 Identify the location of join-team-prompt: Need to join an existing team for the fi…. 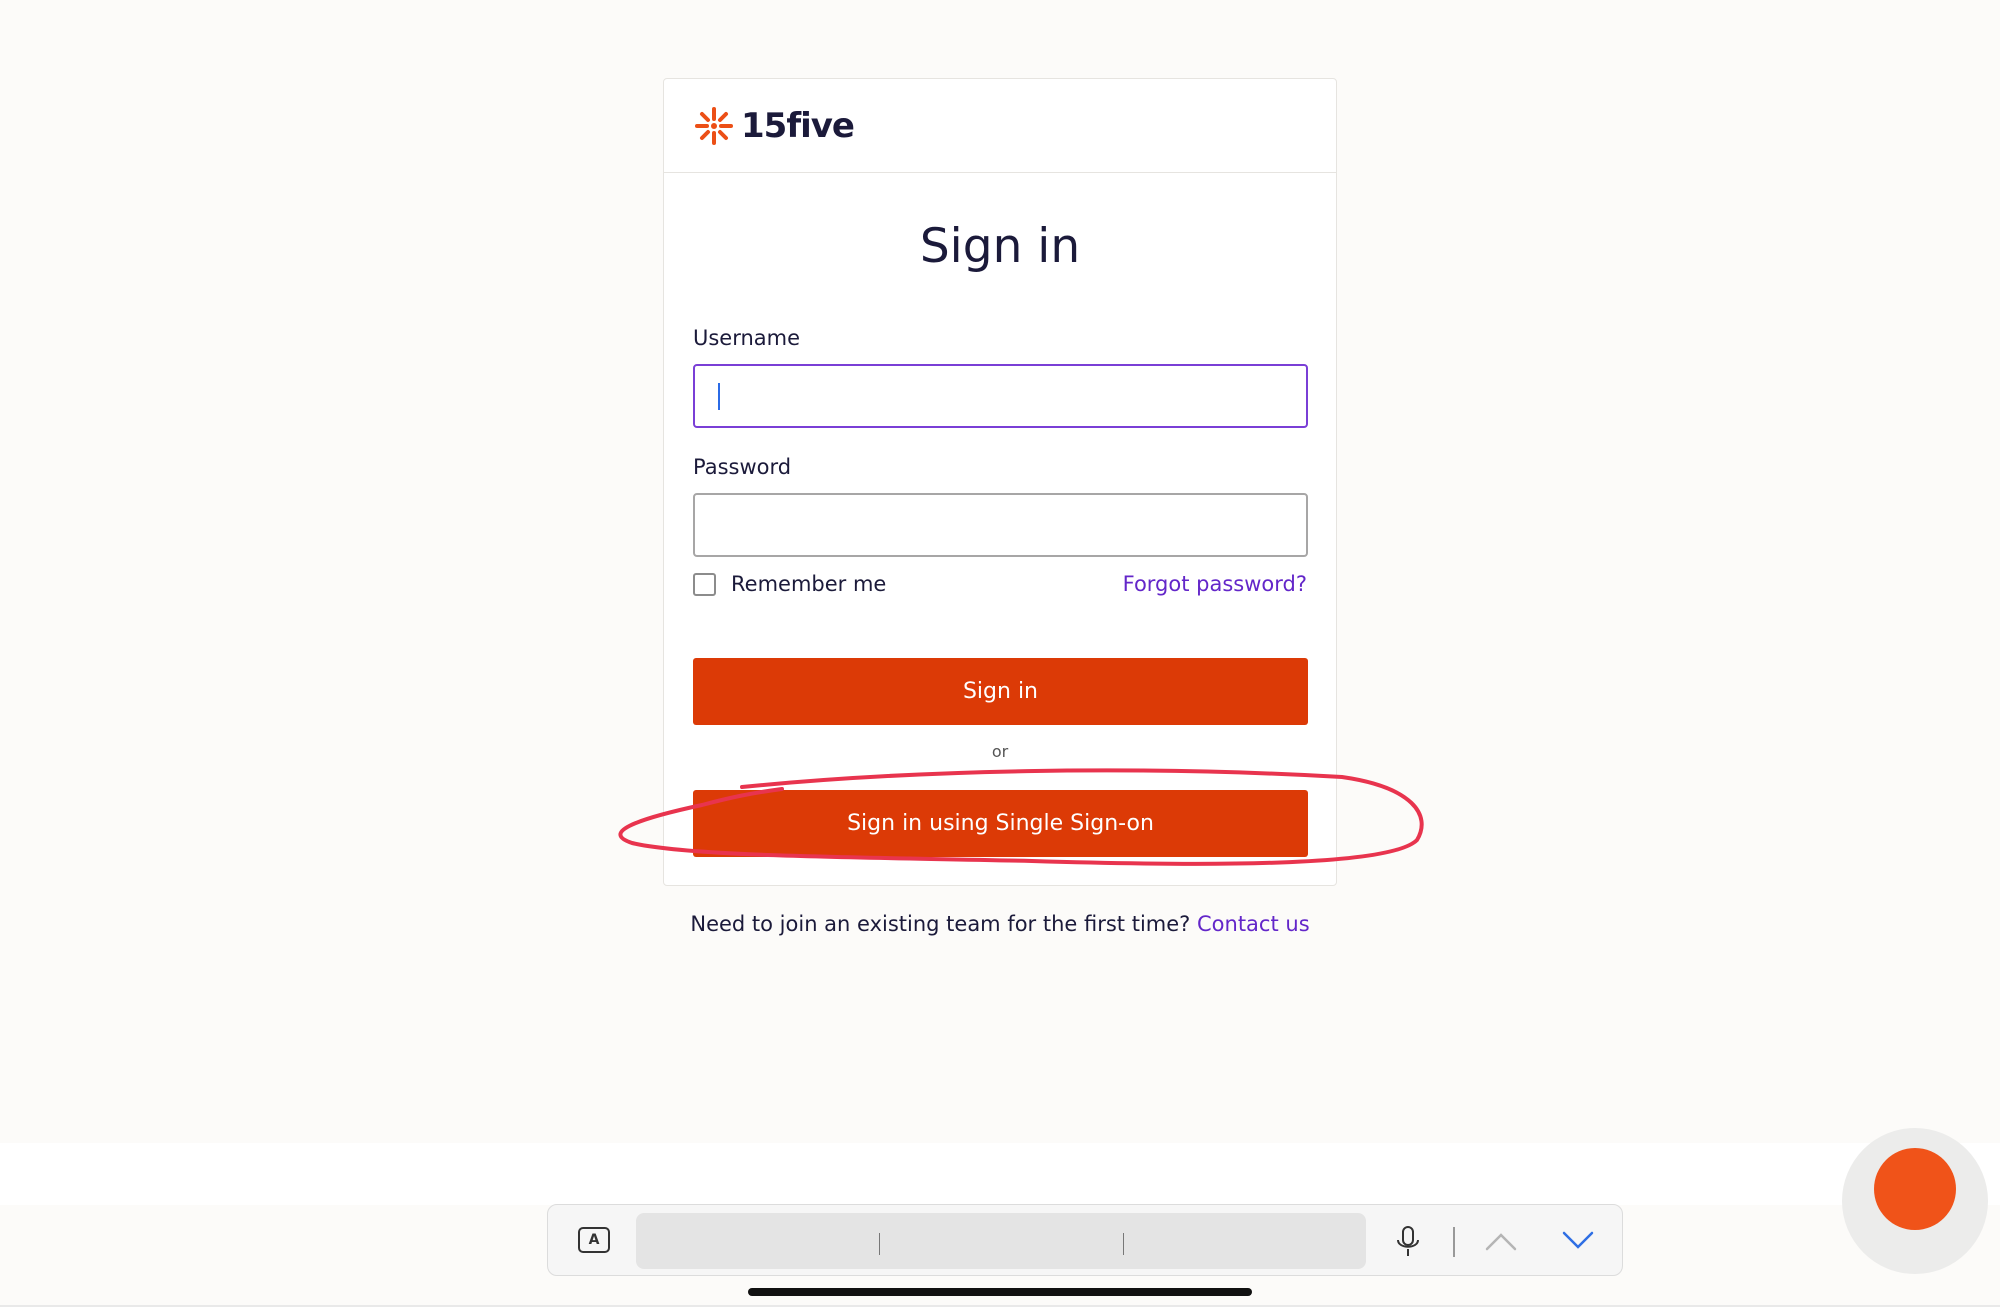
(940, 924).